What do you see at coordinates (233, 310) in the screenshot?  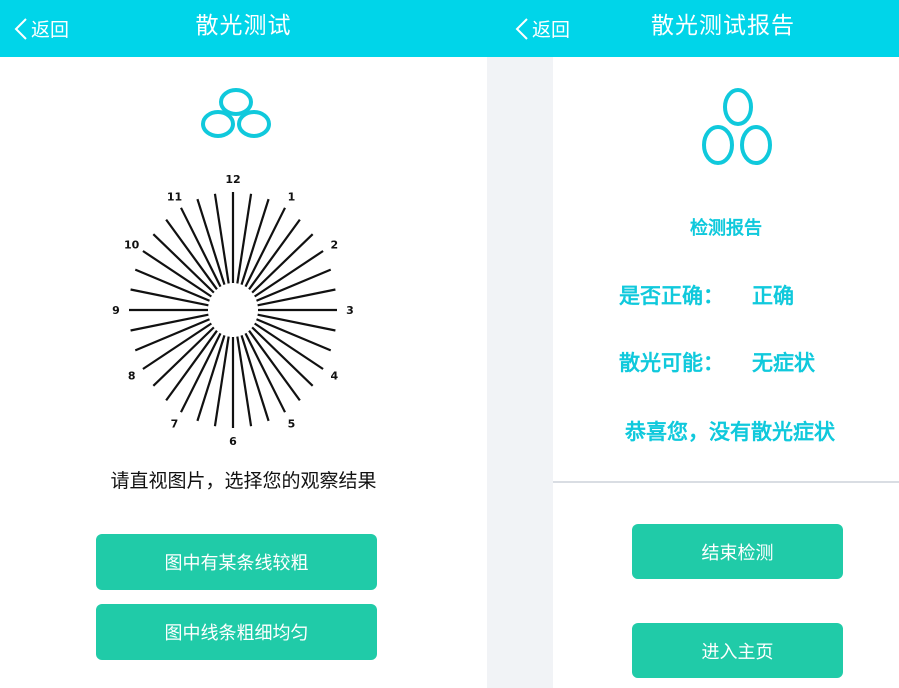 I see `astigmatism-dial-chart: 121234567891011` at bounding box center [233, 310].